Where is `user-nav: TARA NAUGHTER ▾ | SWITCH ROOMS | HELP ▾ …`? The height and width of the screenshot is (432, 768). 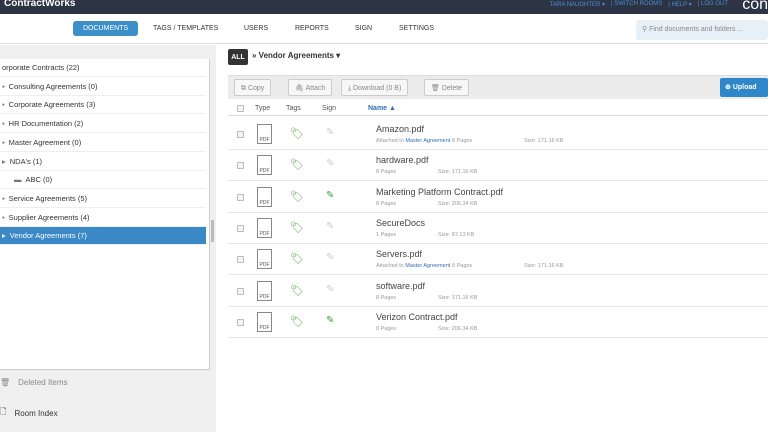
user-nav: TARA NAUGHTER ▾ | SWITCH ROOMS | HELP ▾ … is located at coordinates (639, 4).